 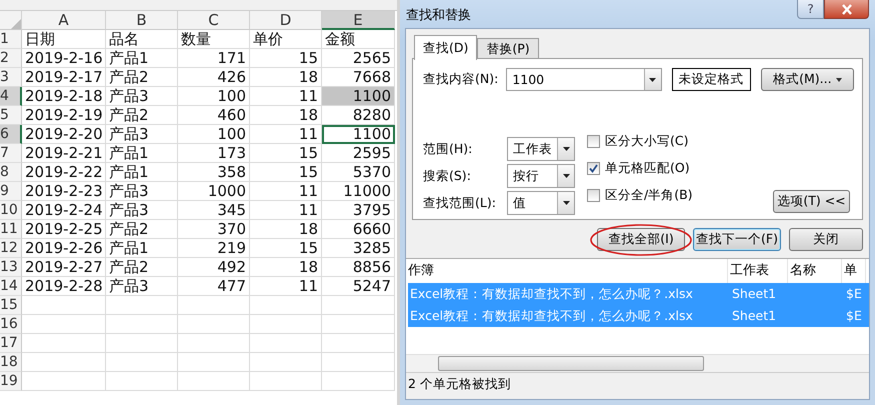 What do you see at coordinates (214, 115) in the screenshot?
I see `table-cell: 460` at bounding box center [214, 115].